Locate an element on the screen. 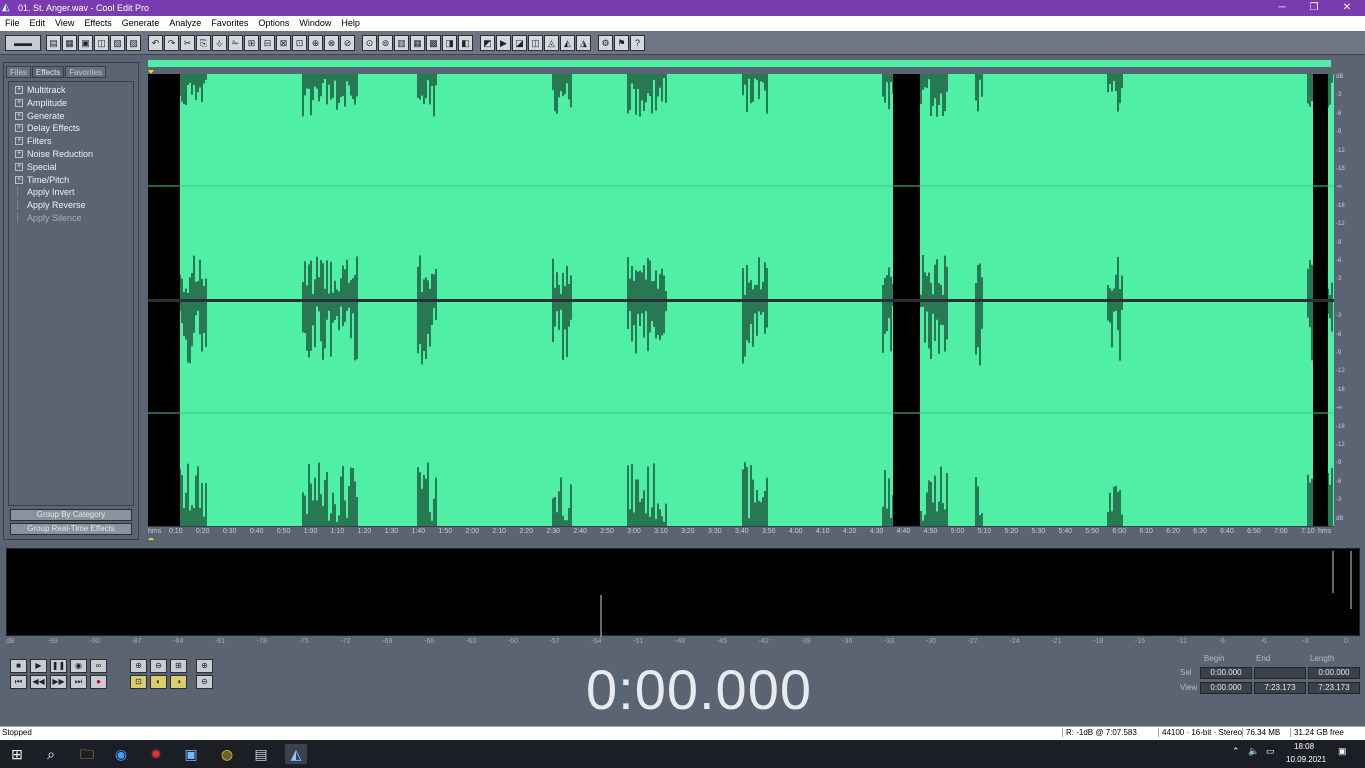  zoom-full-button: ⊞ is located at coordinates (178, 666).